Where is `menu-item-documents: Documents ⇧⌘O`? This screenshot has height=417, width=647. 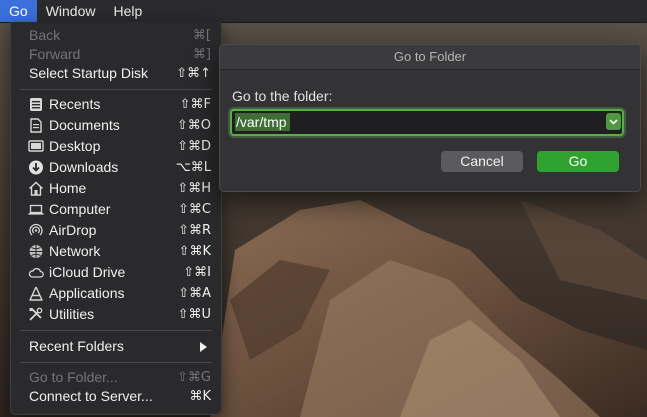
menu-item-documents: Documents ⇧⌘O is located at coordinates (116, 125).